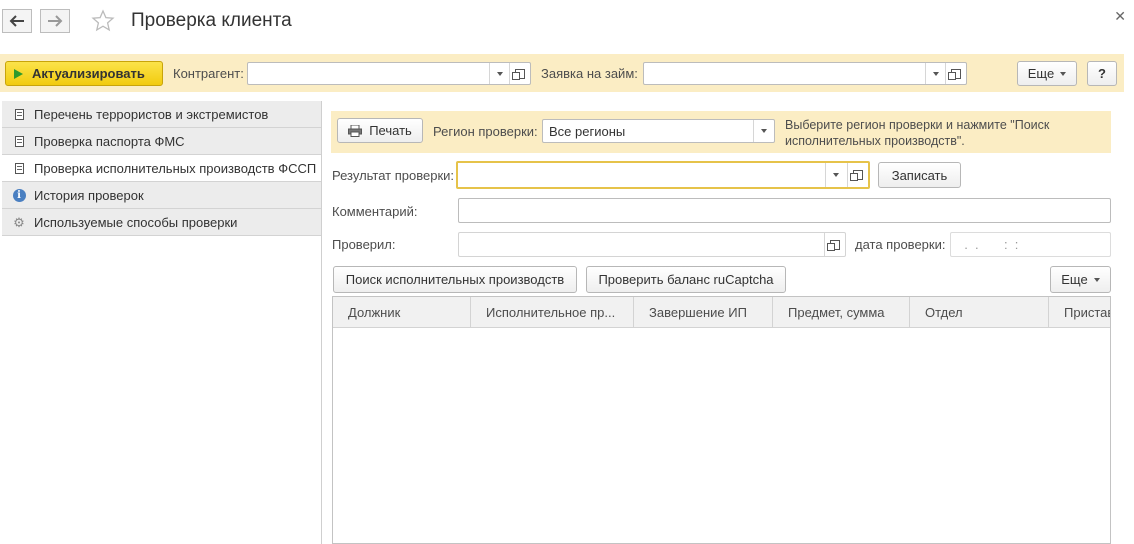  What do you see at coordinates (841, 312) in the screenshot?
I see `column-header: Предмет, сумма` at bounding box center [841, 312].